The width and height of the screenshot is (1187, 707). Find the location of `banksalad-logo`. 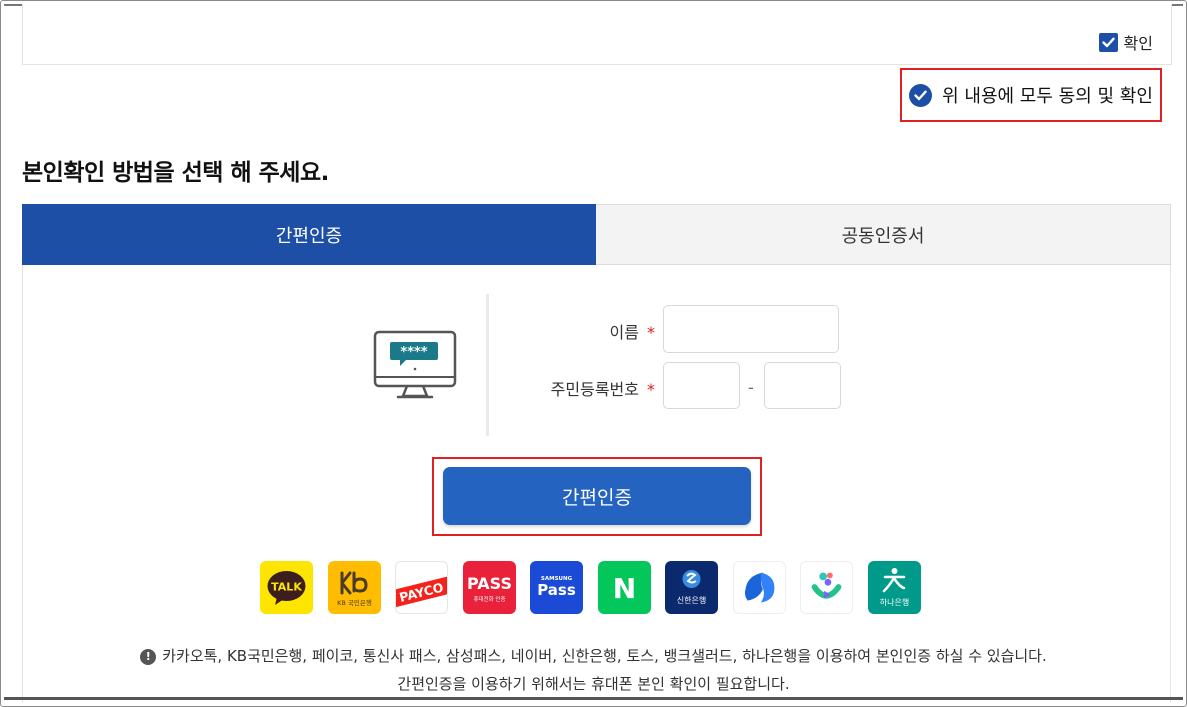

banksalad-logo is located at coordinates (826, 587).